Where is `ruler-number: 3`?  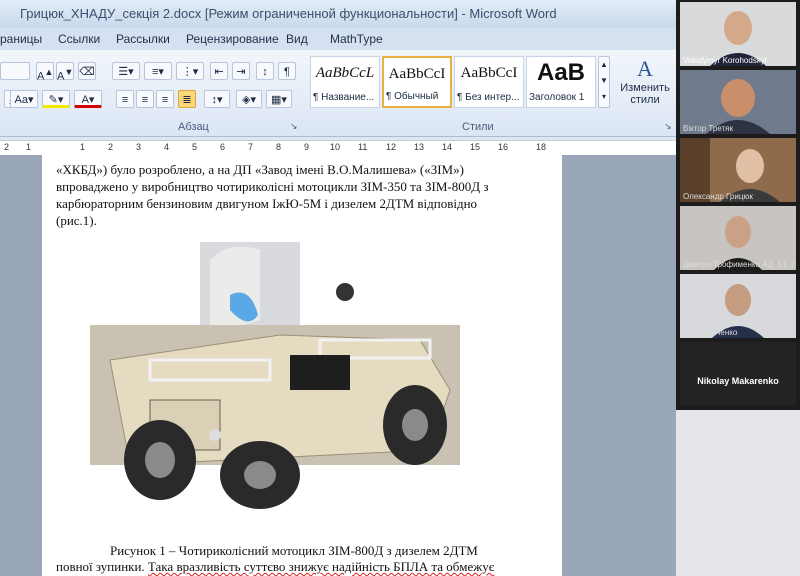
ruler-number: 3 is located at coordinates (139, 147).